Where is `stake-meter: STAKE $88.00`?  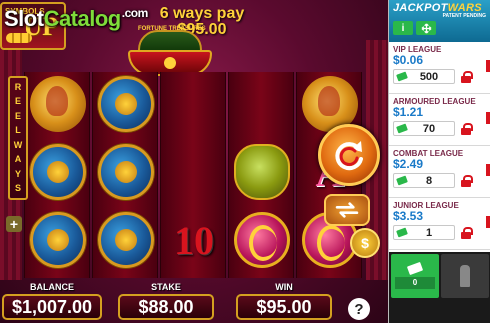 stake-meter: STAKE $88.00 is located at coordinates (166, 302).